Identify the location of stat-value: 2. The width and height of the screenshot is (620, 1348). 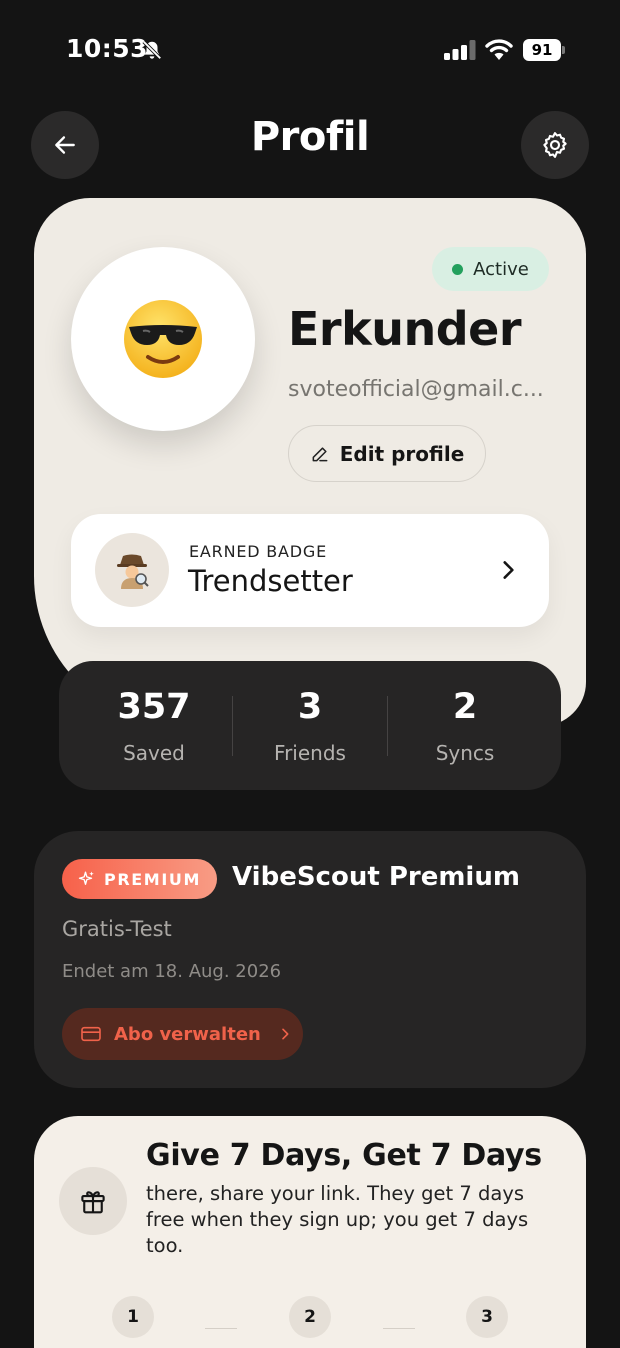
(465, 707).